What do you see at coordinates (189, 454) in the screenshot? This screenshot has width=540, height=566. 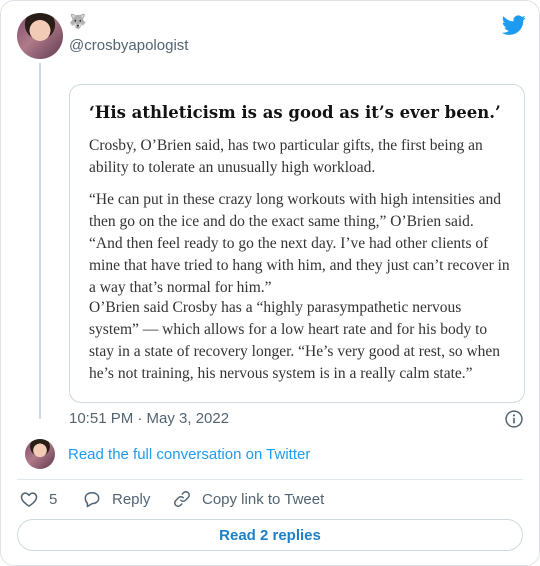 I see `full-conversation-link: Read the full conversation on Twitter` at bounding box center [189, 454].